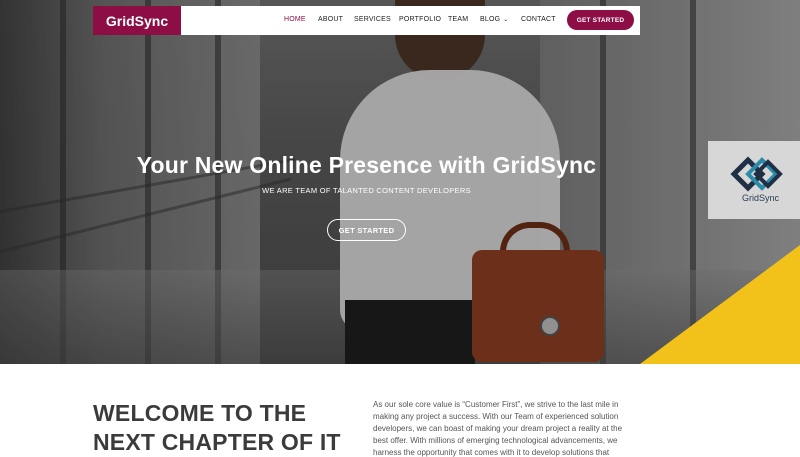 The width and height of the screenshot is (800, 457). What do you see at coordinates (330, 19) in the screenshot?
I see `nav-about: ABOUT` at bounding box center [330, 19].